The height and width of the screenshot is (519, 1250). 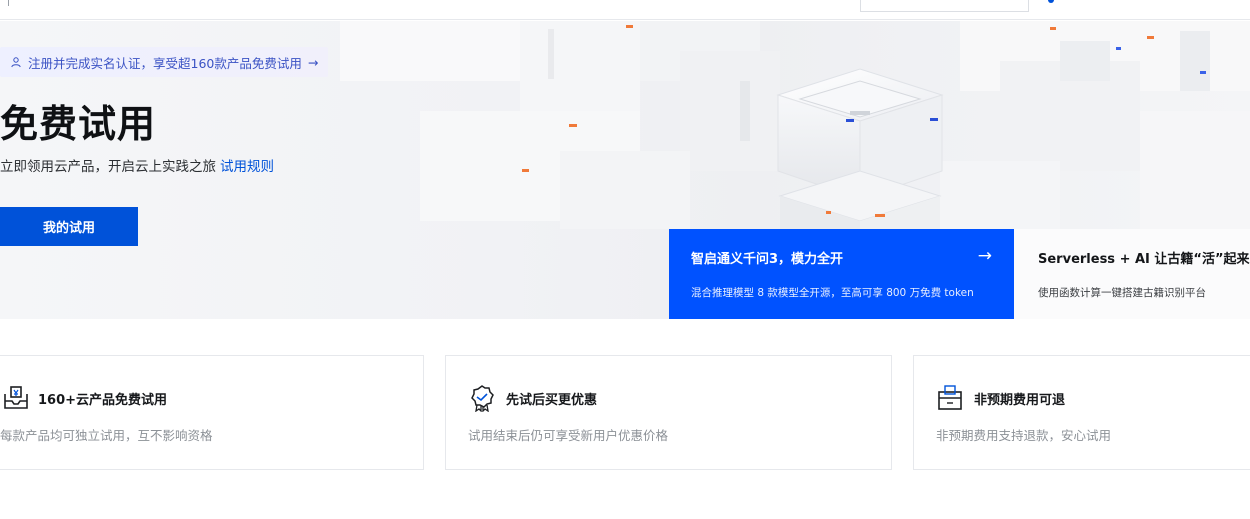 What do you see at coordinates (832, 293) in the screenshot?
I see `qwen-card-desc: 混合推理模型 8 款模型全开源，至高可享 800 万免费 token` at bounding box center [832, 293].